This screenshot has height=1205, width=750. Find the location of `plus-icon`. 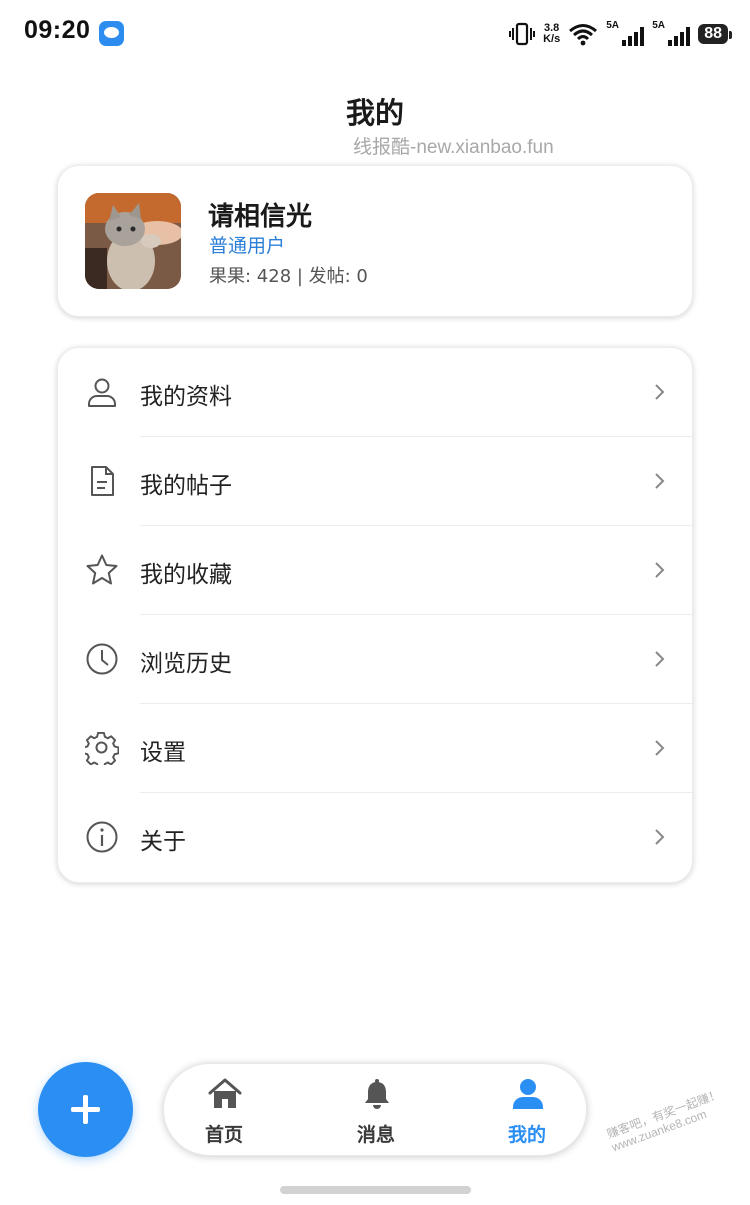

plus-icon is located at coordinates (85, 1109).